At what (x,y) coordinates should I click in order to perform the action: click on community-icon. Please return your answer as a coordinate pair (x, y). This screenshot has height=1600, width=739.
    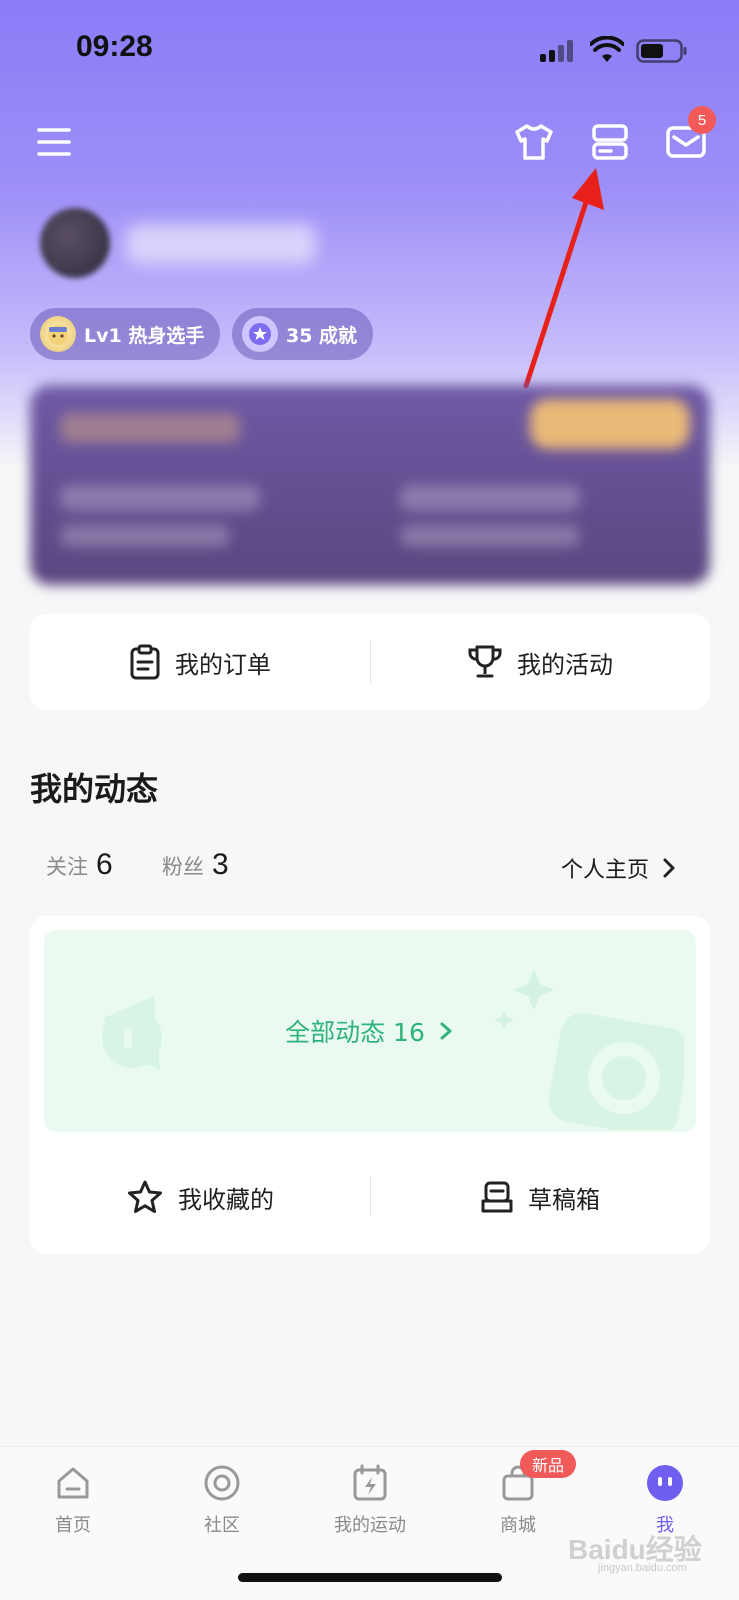
    Looking at the image, I should click on (222, 1483).